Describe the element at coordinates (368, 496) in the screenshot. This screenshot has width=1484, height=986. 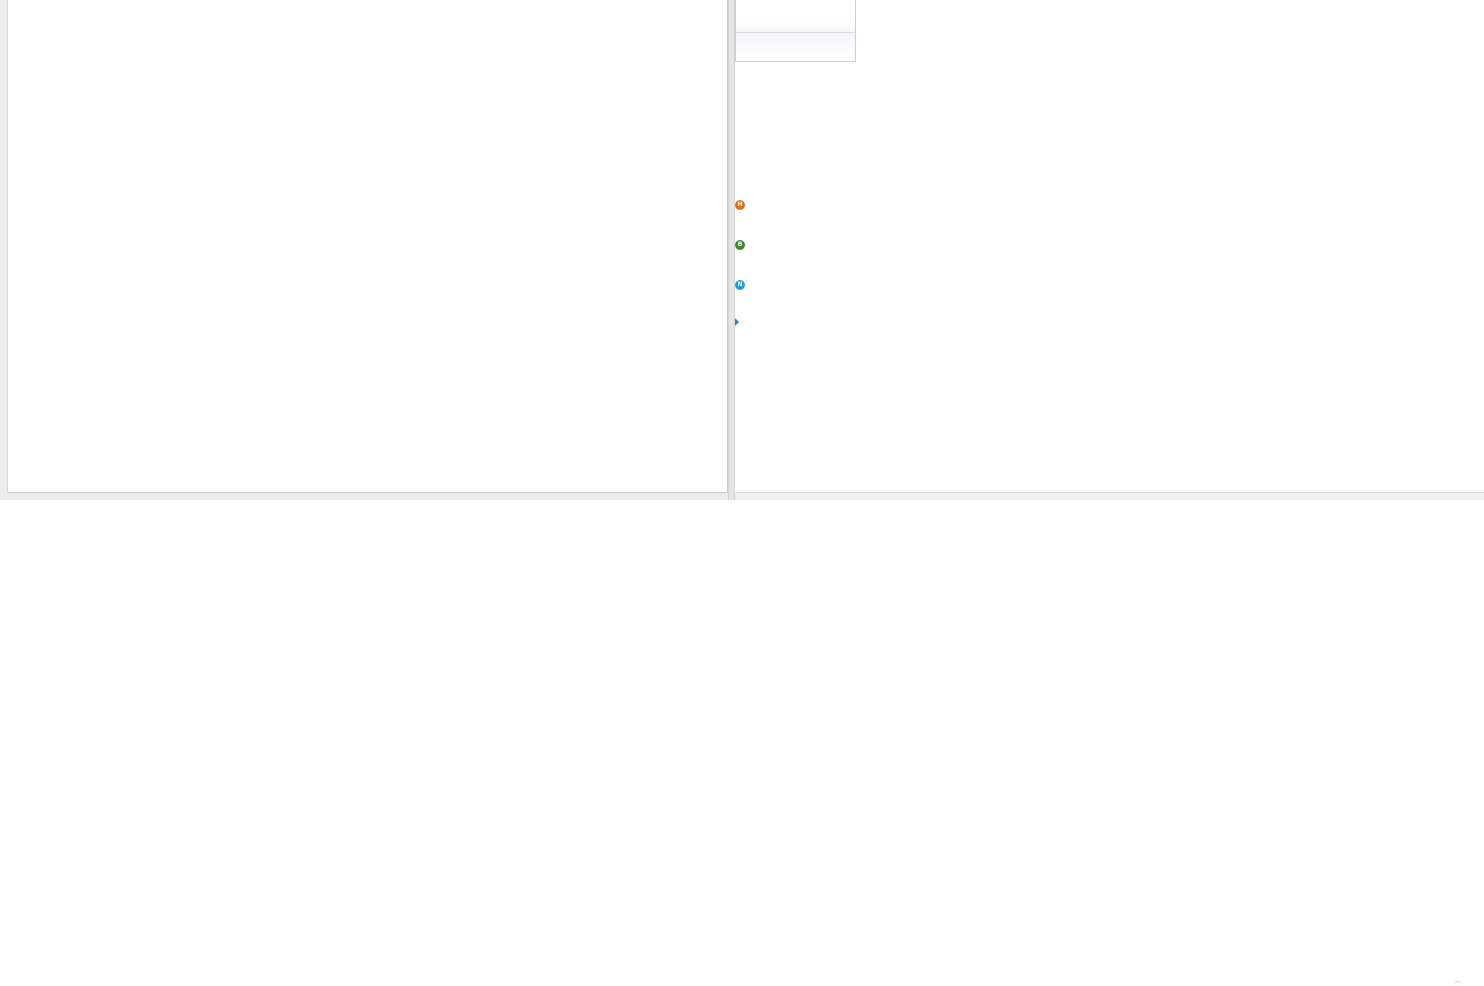
I see `left-pane-bottom-bar` at that location.